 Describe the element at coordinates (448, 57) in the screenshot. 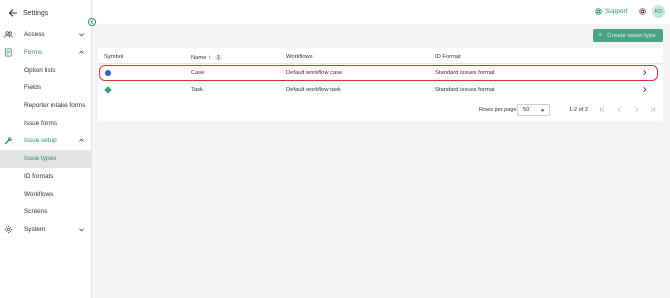

I see `column-header-id-format: ID Format` at that location.